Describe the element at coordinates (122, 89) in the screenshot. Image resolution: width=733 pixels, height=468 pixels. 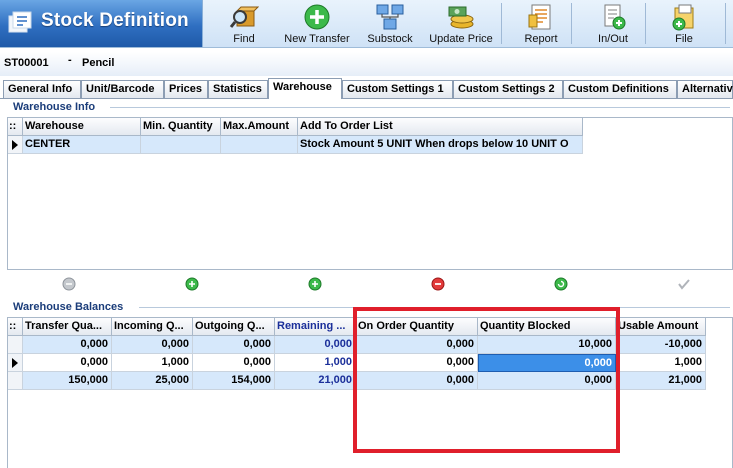
I see `tab-unit-barcode: Unit/Barcode` at that location.